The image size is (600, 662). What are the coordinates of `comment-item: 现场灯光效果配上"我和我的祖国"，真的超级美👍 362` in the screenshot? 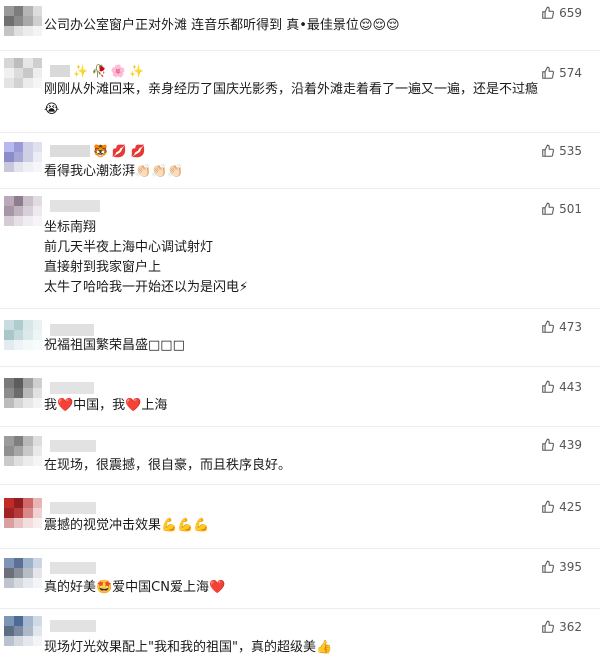 It's located at (300, 635).